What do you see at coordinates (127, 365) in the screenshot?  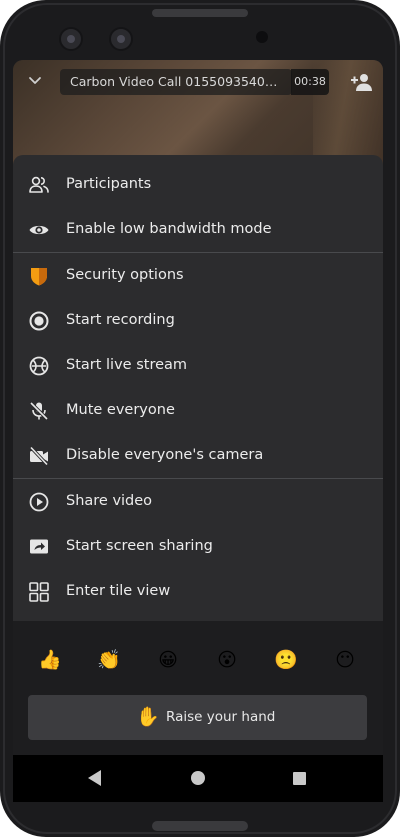 I see `menu-item-label: Start live stream` at bounding box center [127, 365].